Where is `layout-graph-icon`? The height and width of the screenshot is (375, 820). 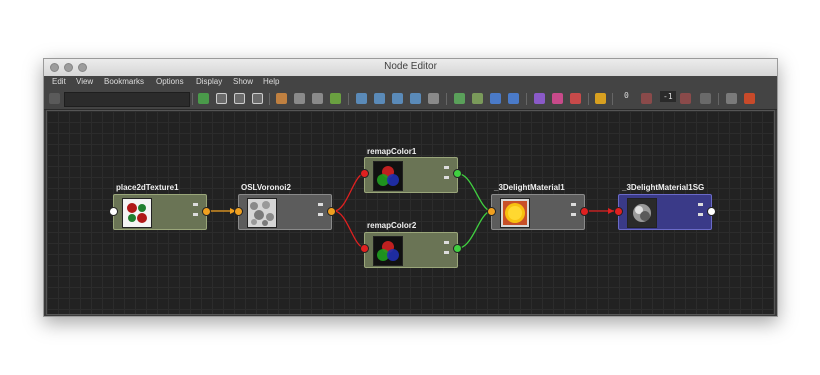
layout-graph-icon is located at coordinates (459, 98).